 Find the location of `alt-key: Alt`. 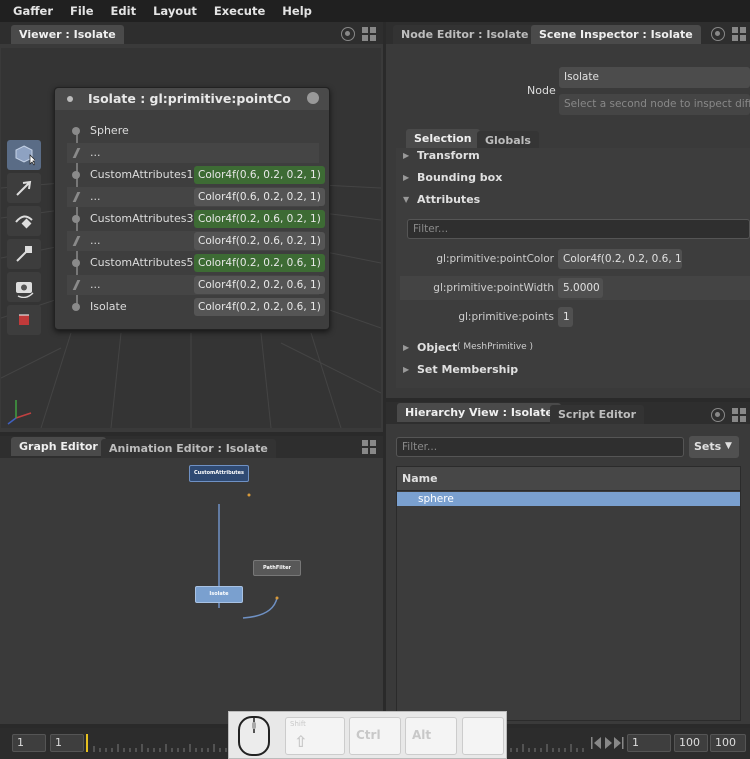

alt-key: Alt is located at coordinates (431, 736).